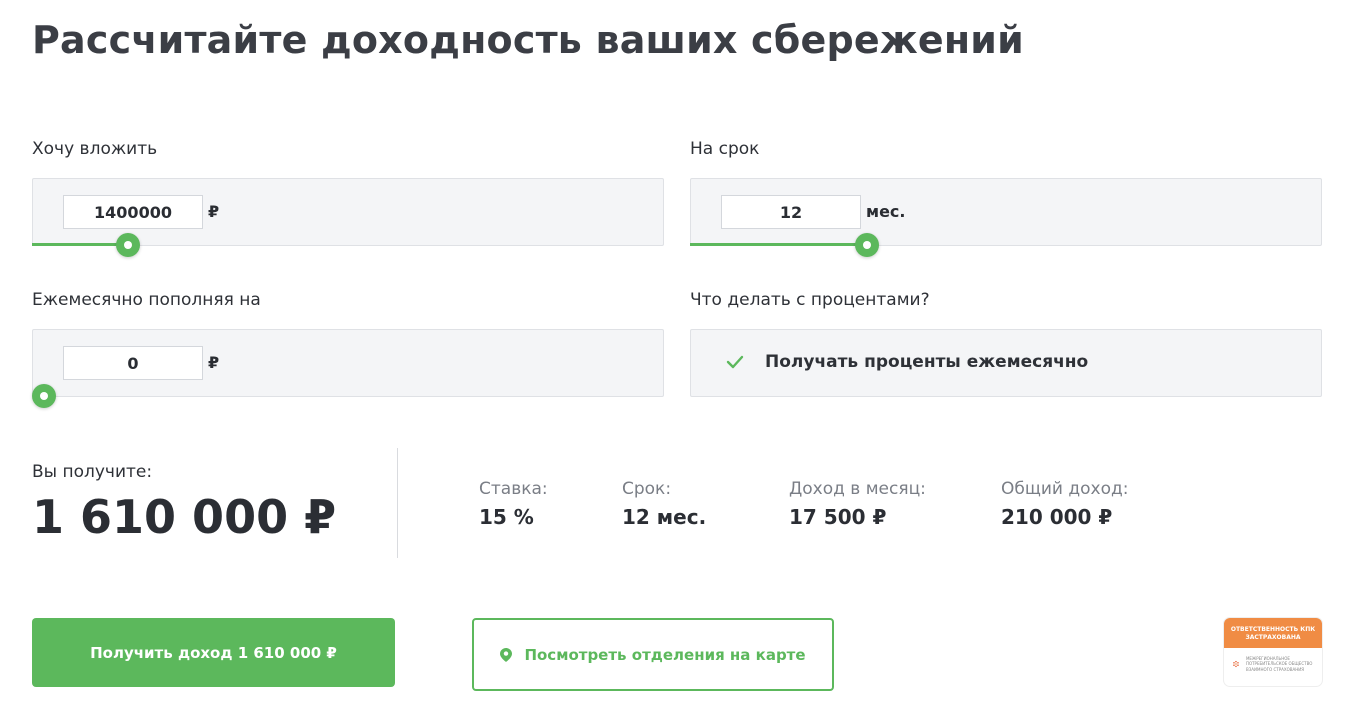 Image resolution: width=1367 pixels, height=704 pixels. What do you see at coordinates (1006, 212) in the screenshot?
I see `term-field: мес.` at bounding box center [1006, 212].